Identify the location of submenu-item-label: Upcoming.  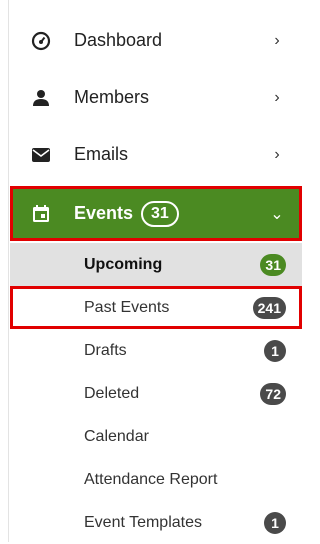
(123, 264).